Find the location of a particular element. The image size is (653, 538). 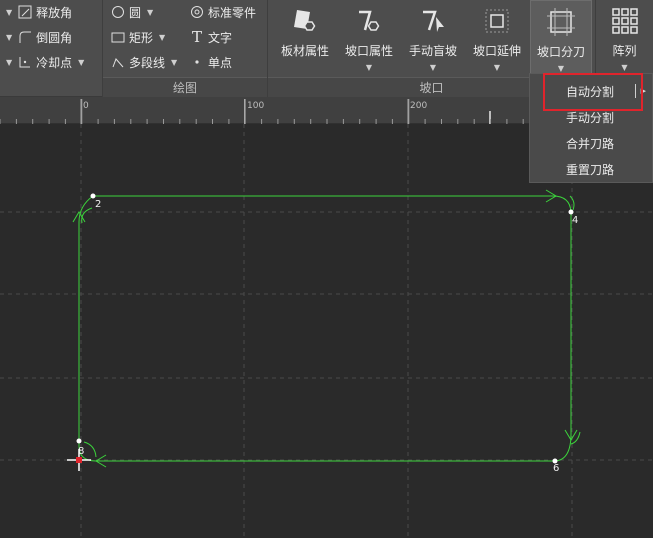

menu-item-reset-toolpath-label: 重置刀路 is located at coordinates (590, 169).